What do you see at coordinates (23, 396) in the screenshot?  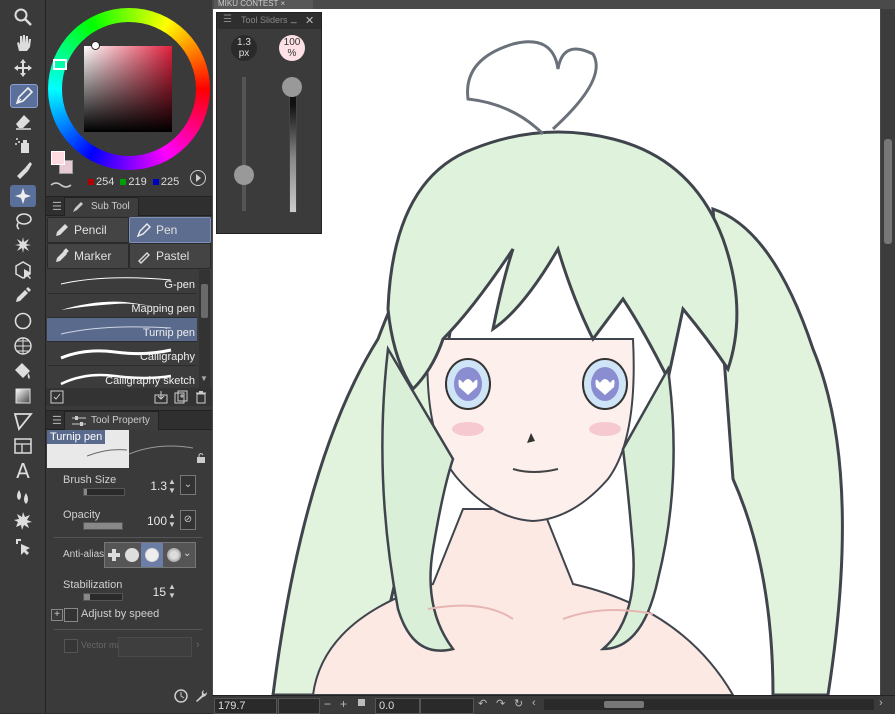 I see `gradient-icon` at bounding box center [23, 396].